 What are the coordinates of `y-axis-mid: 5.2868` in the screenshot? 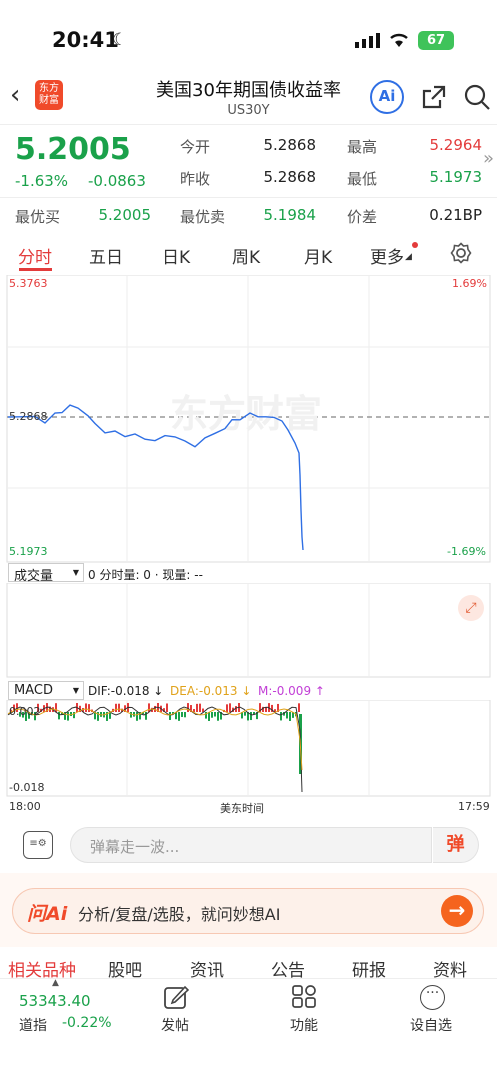 It's located at (28, 416).